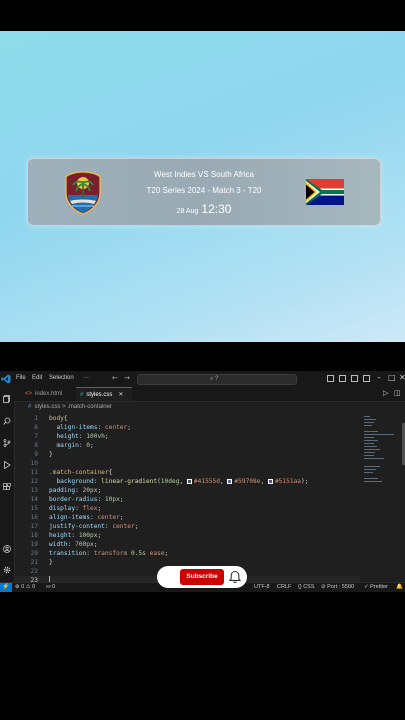 This screenshot has width=405, height=720. I want to click on search-icon, so click(7, 421).